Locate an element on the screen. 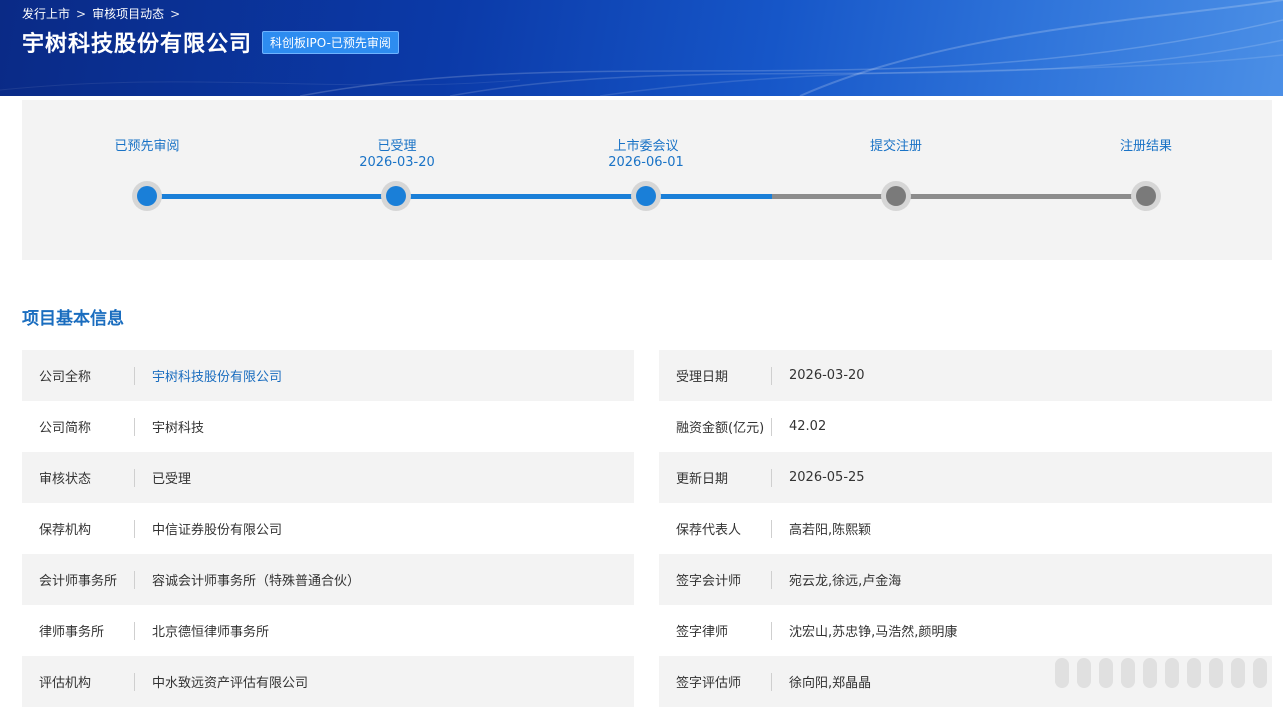 The width and height of the screenshot is (1283, 707). step-5-node is located at coordinates (1146, 196).